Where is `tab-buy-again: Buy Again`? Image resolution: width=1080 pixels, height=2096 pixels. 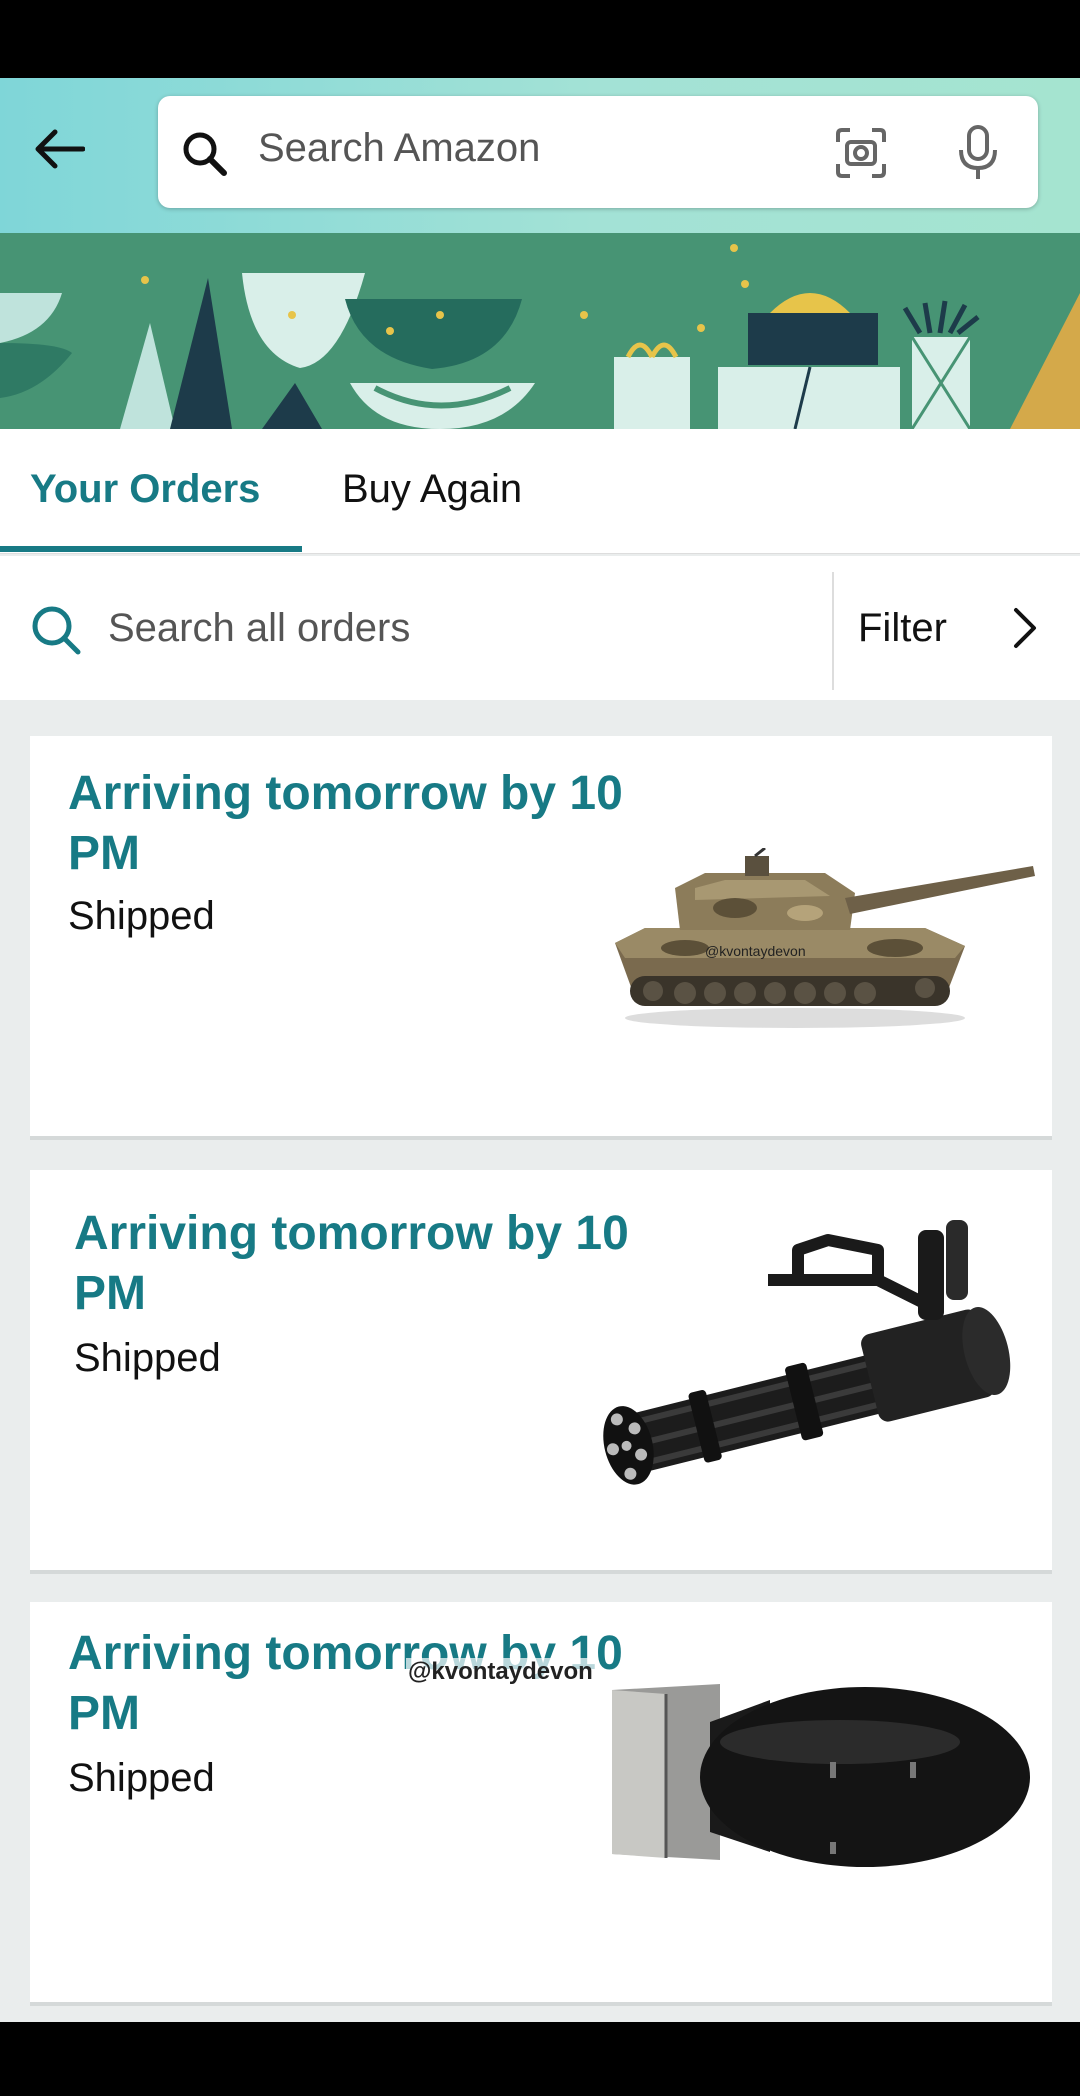 tab-buy-again: Buy Again is located at coordinates (432, 489).